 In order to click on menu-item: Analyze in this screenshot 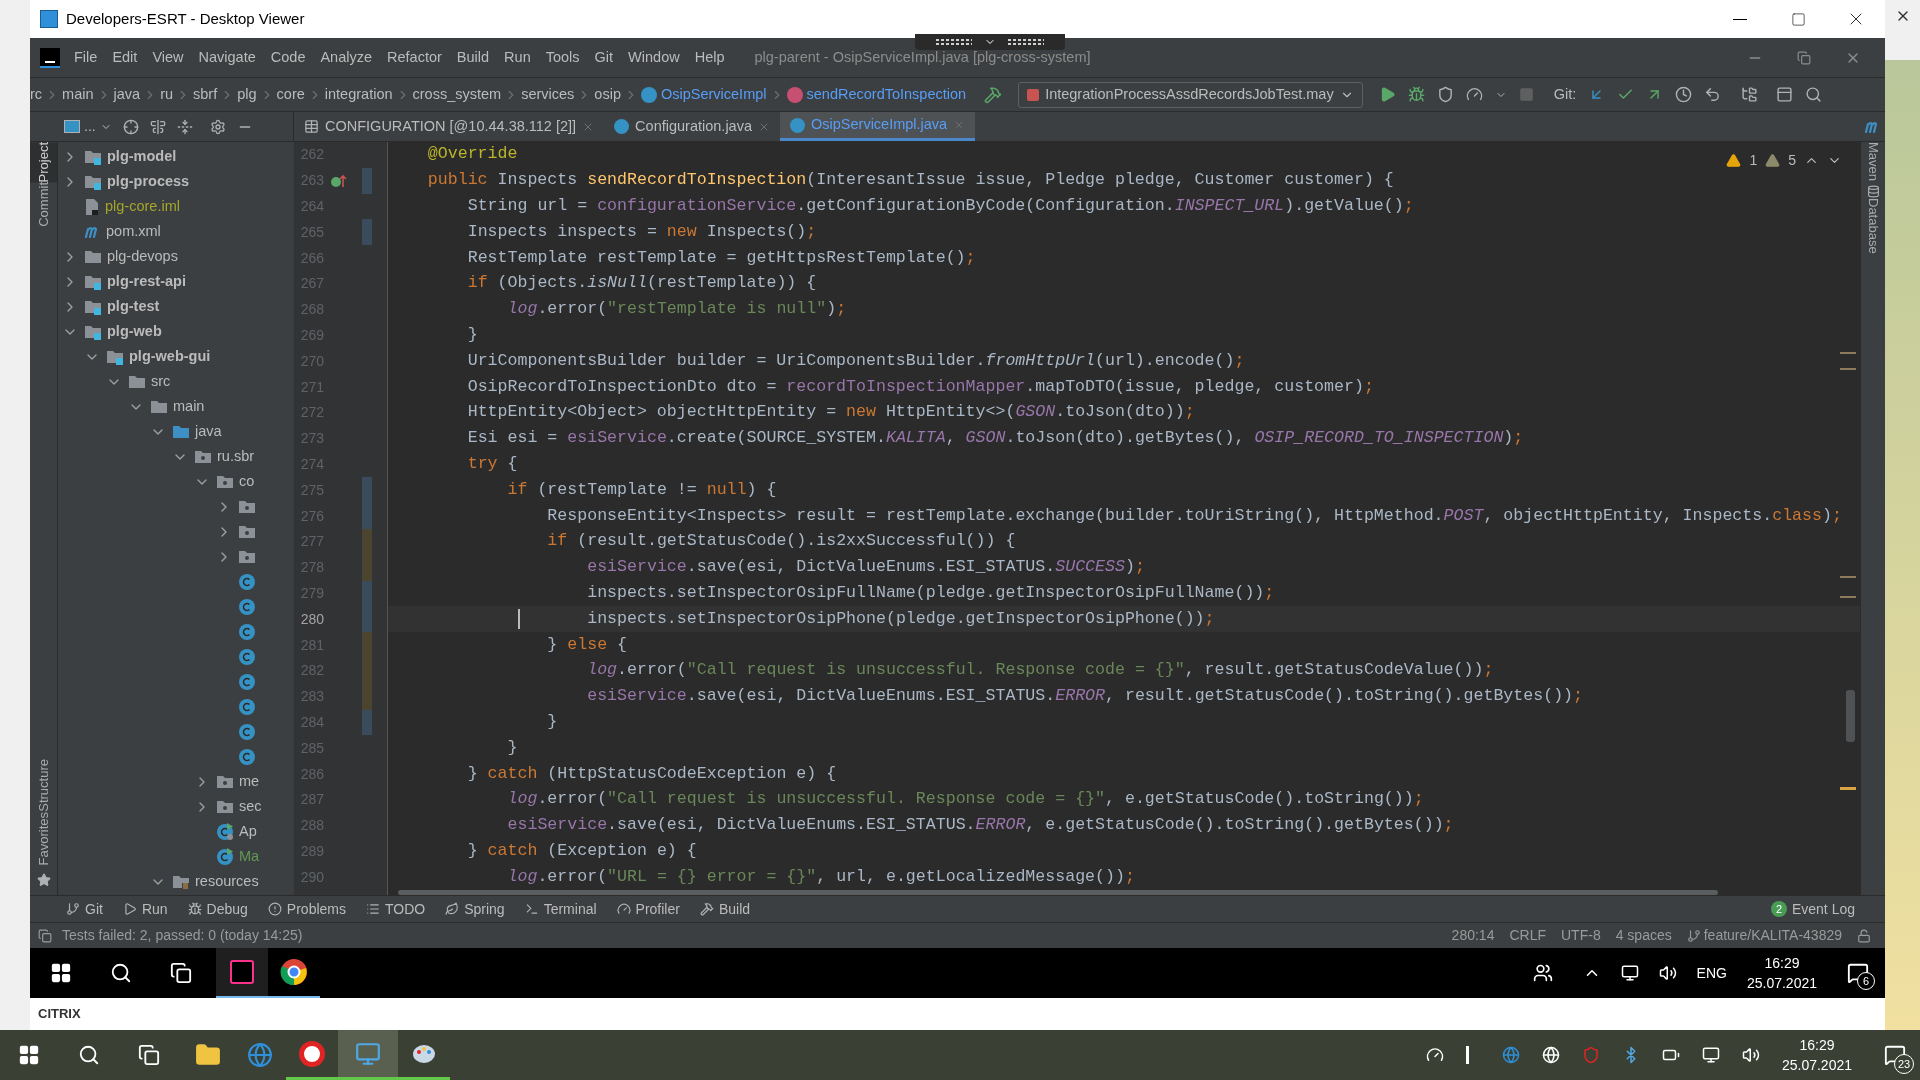, I will do `click(346, 57)`.